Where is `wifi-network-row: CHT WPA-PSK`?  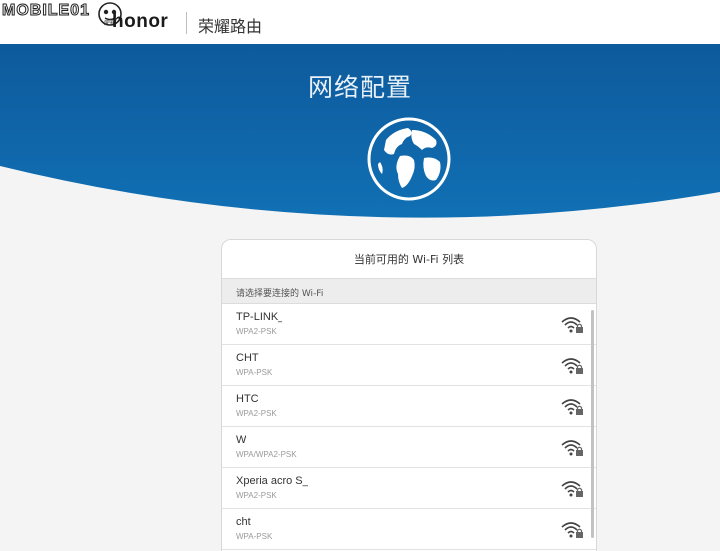 wifi-network-row: CHT WPA-PSK is located at coordinates (409, 365).